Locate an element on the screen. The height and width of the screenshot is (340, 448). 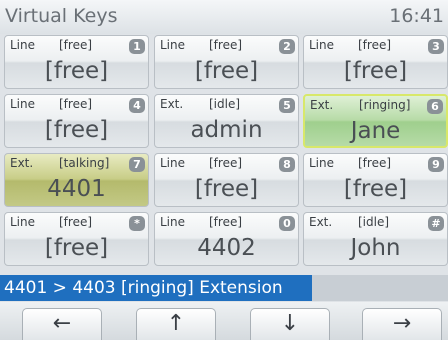
key-number-badge: * is located at coordinates (137, 223).